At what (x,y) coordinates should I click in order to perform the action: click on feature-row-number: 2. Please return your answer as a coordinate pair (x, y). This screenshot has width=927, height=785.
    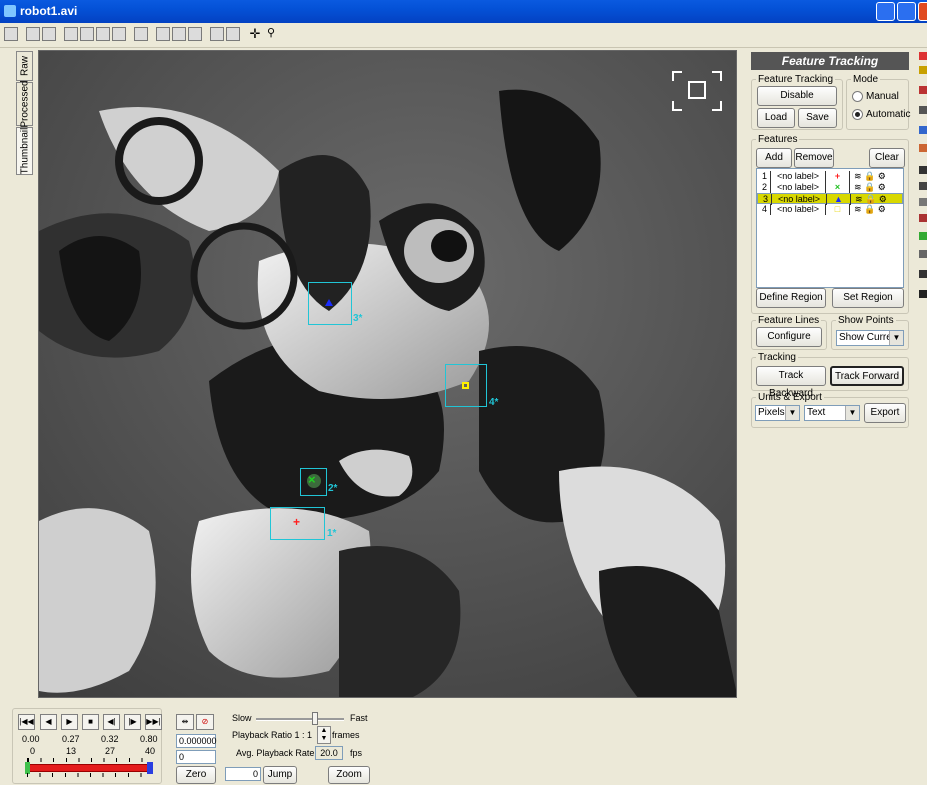
    Looking at the image, I should click on (765, 187).